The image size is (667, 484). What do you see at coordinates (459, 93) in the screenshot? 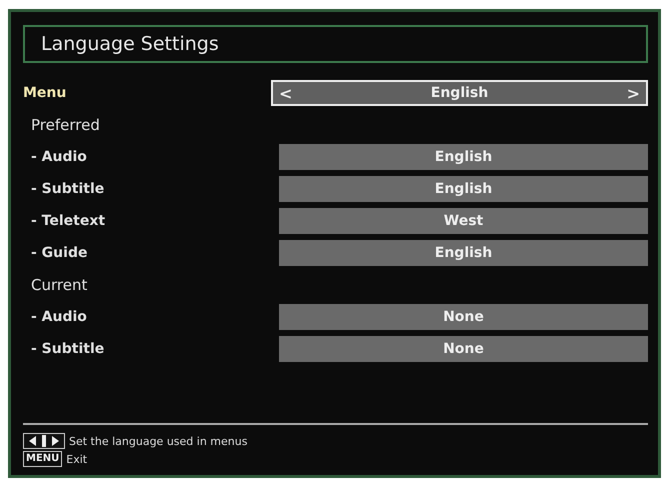
I see `value-selector: < English >` at bounding box center [459, 93].